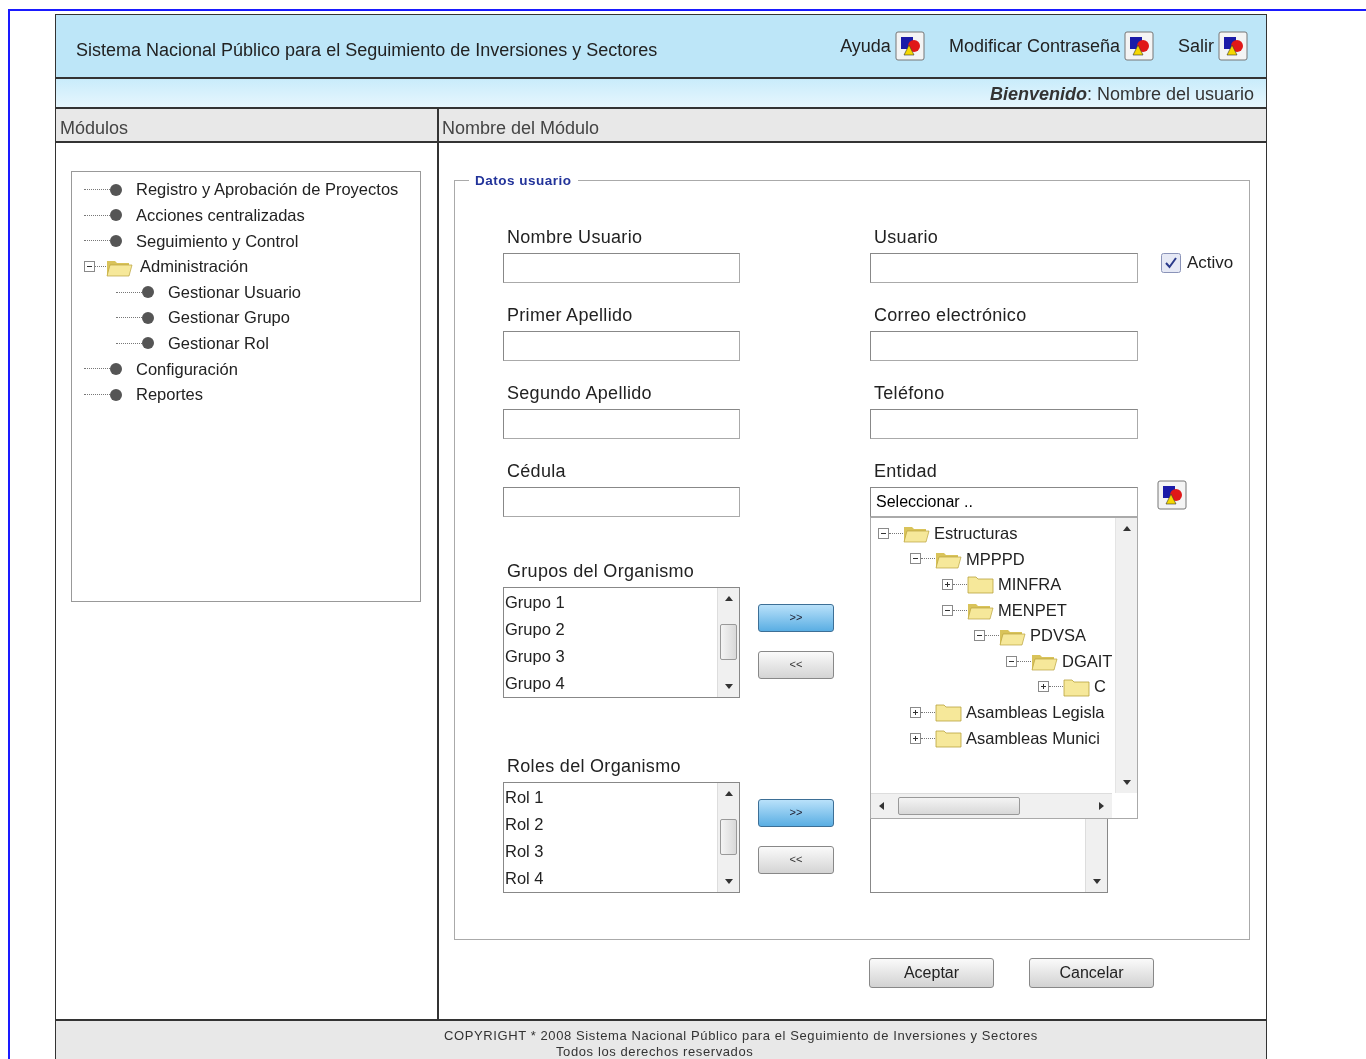  I want to click on list-box: Grupo 1 Grupo 2 Grupo 3 Grupo 4, so click(621, 642).